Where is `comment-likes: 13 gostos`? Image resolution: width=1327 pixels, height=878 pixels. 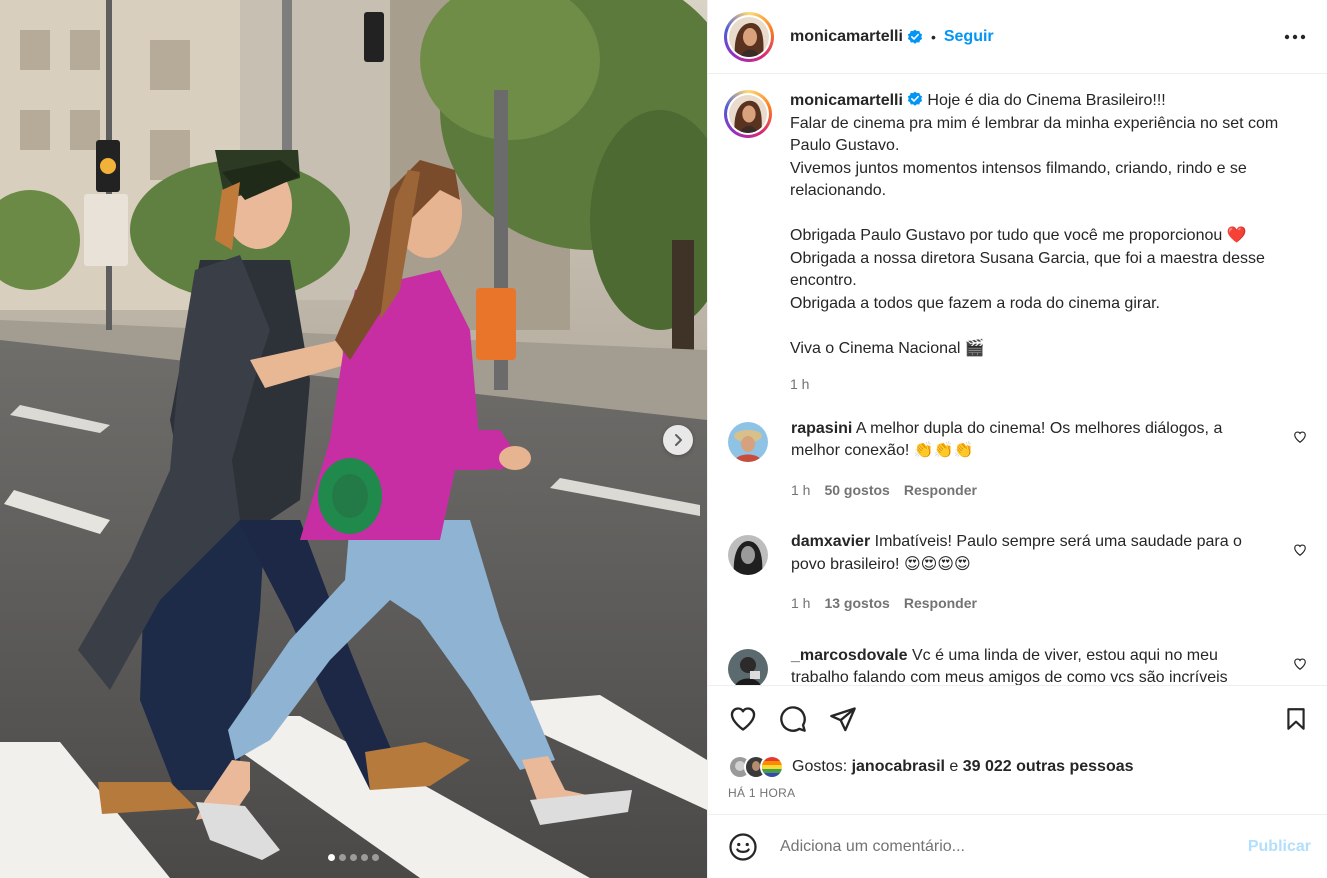 comment-likes: 13 gostos is located at coordinates (856, 603).